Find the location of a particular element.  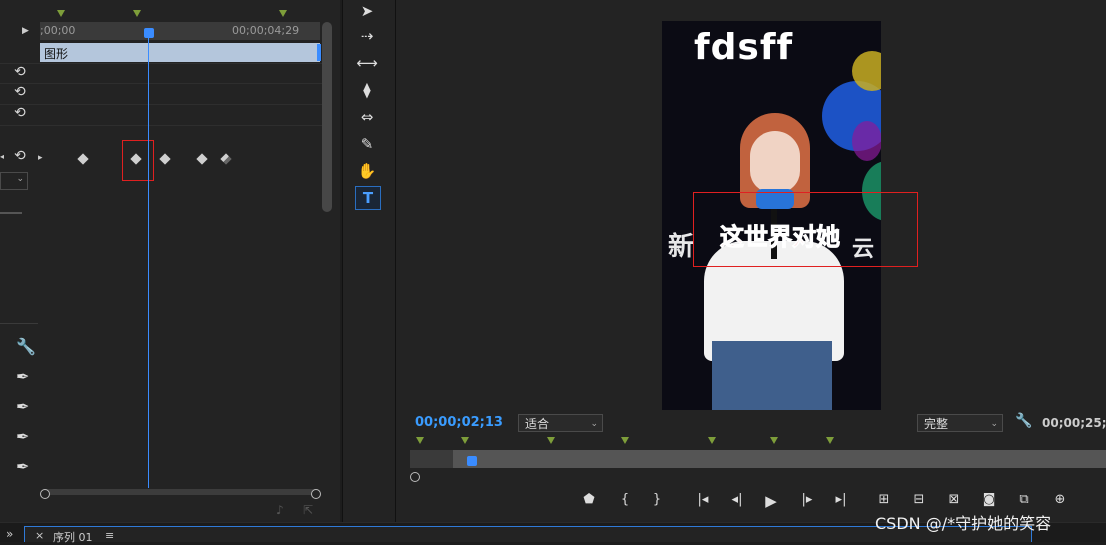

selection-tool-icon: ➤ is located at coordinates (367, 11).